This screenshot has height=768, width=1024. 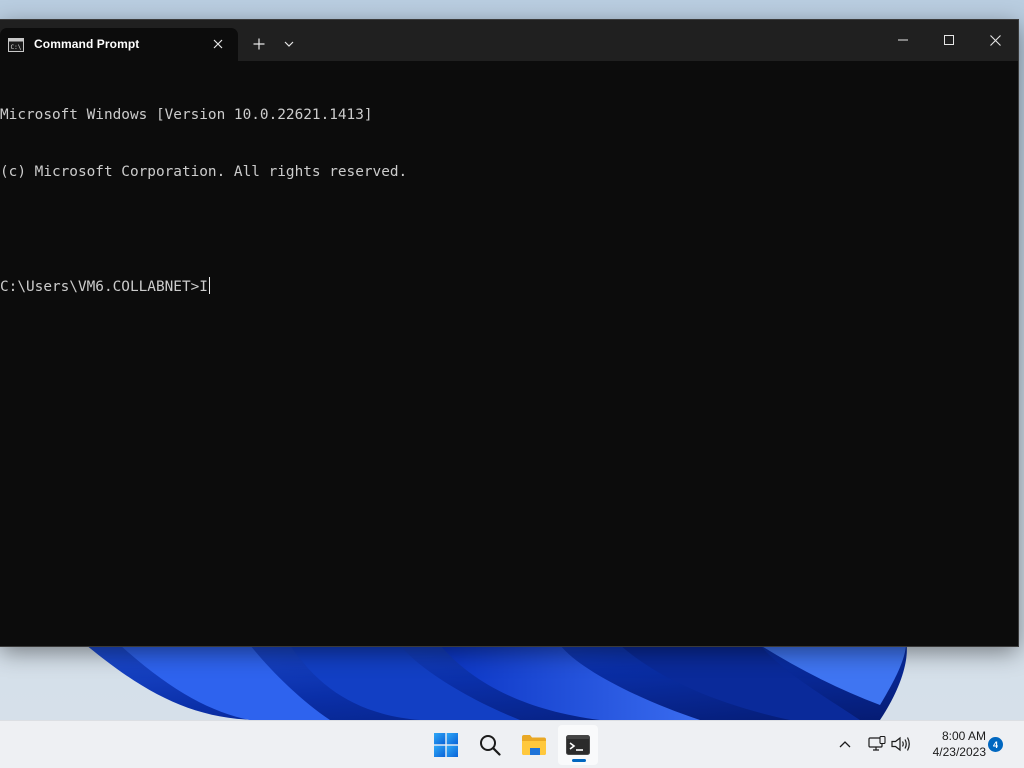 What do you see at coordinates (578, 745) in the screenshot?
I see `terminal-icon` at bounding box center [578, 745].